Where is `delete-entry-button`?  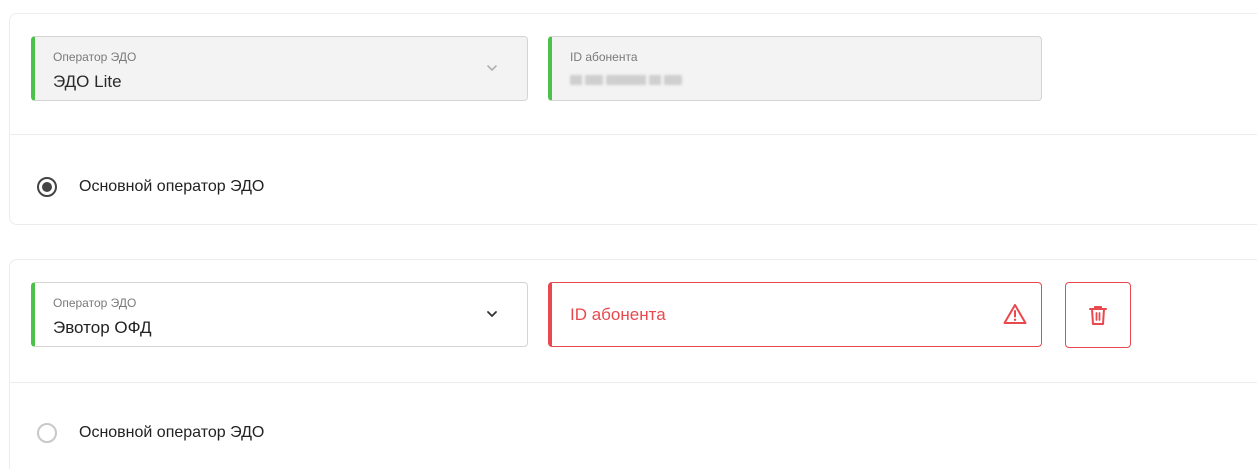
delete-entry-button is located at coordinates (1098, 315).